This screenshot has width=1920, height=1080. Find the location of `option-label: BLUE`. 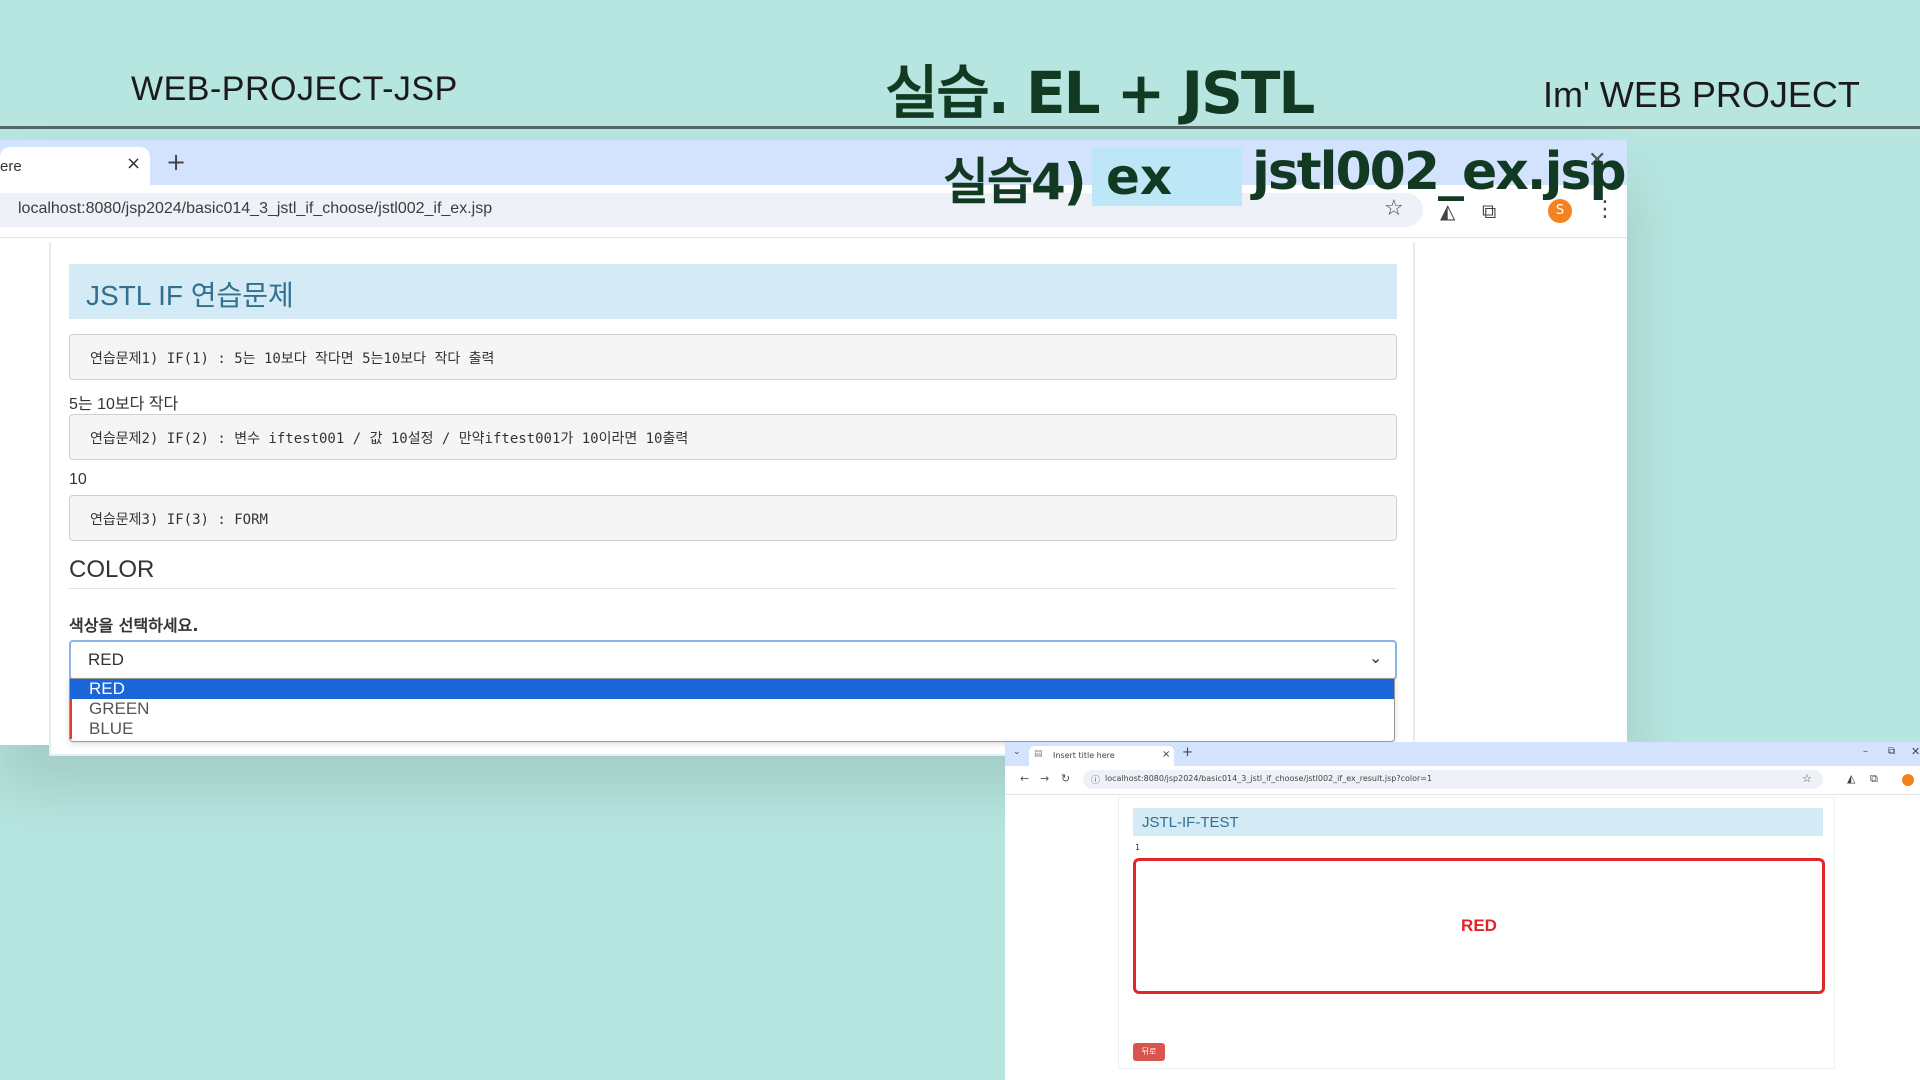

option-label: BLUE is located at coordinates (111, 728).